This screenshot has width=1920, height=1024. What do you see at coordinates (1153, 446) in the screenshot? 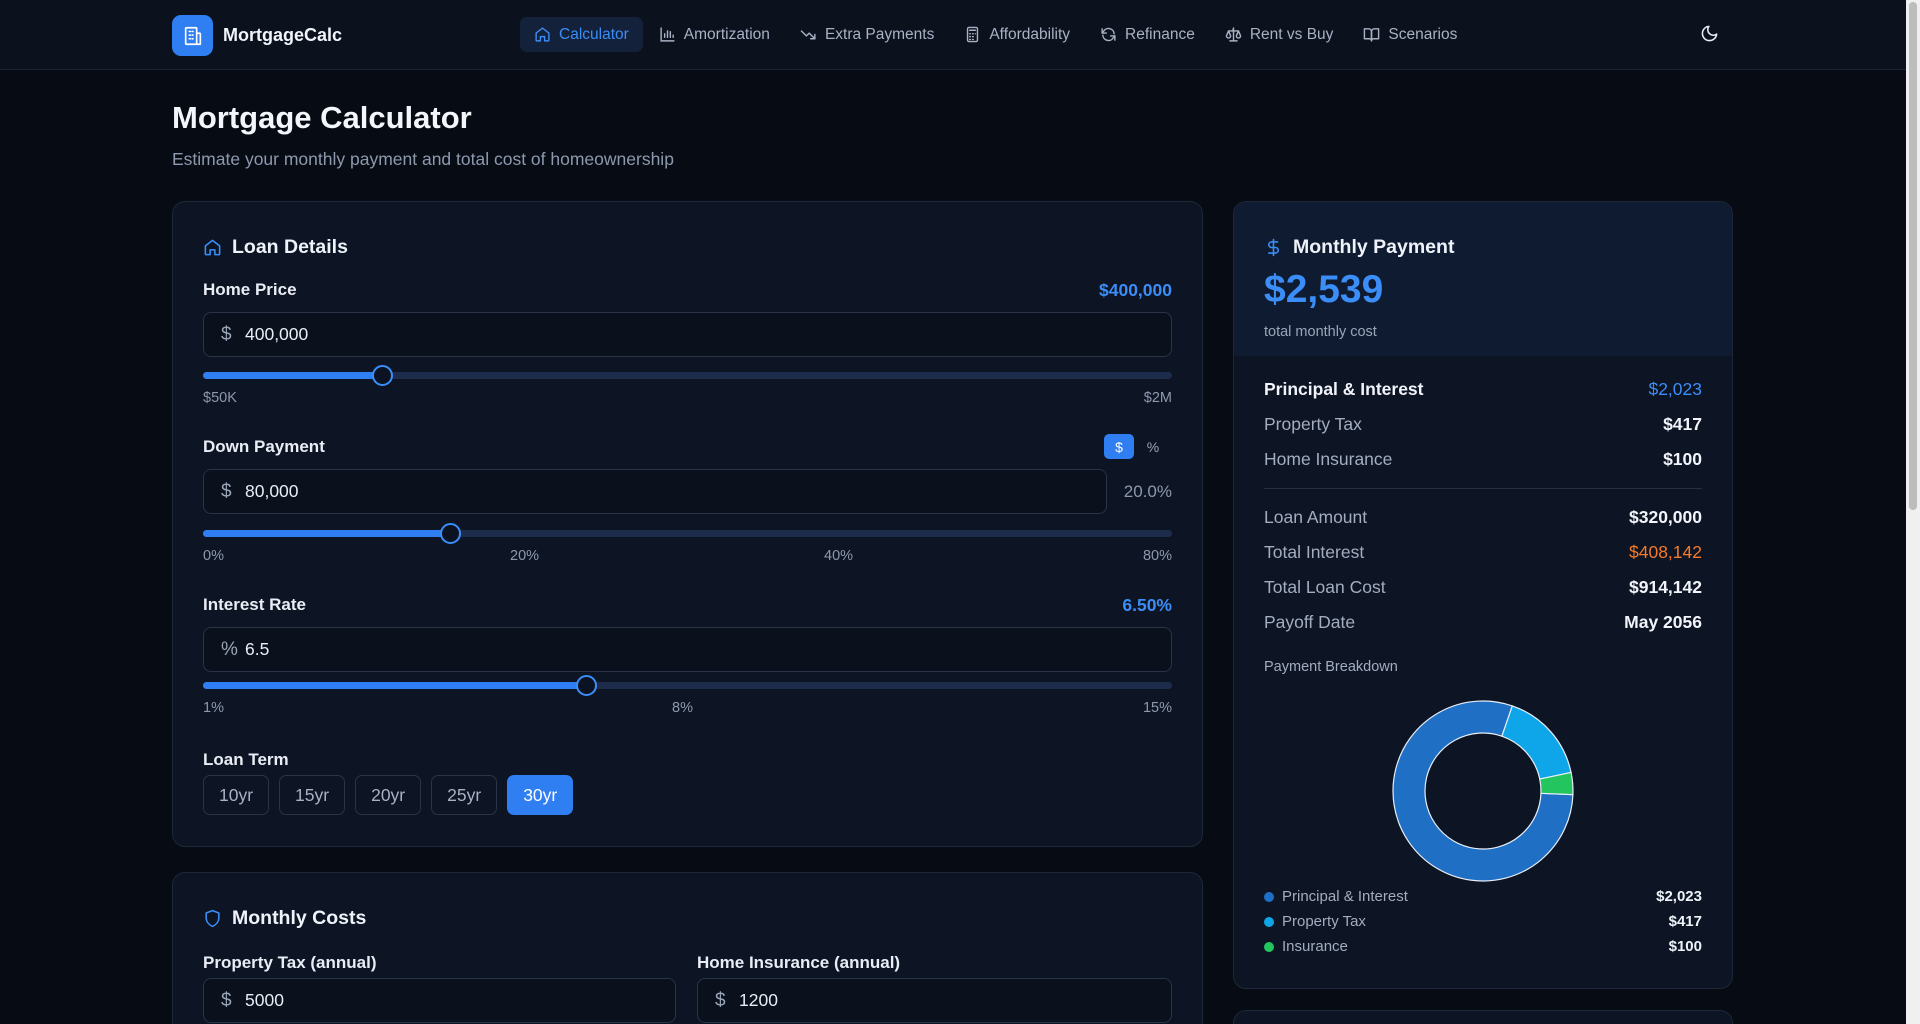
I see `down-payment-percent-mode: %` at bounding box center [1153, 446].